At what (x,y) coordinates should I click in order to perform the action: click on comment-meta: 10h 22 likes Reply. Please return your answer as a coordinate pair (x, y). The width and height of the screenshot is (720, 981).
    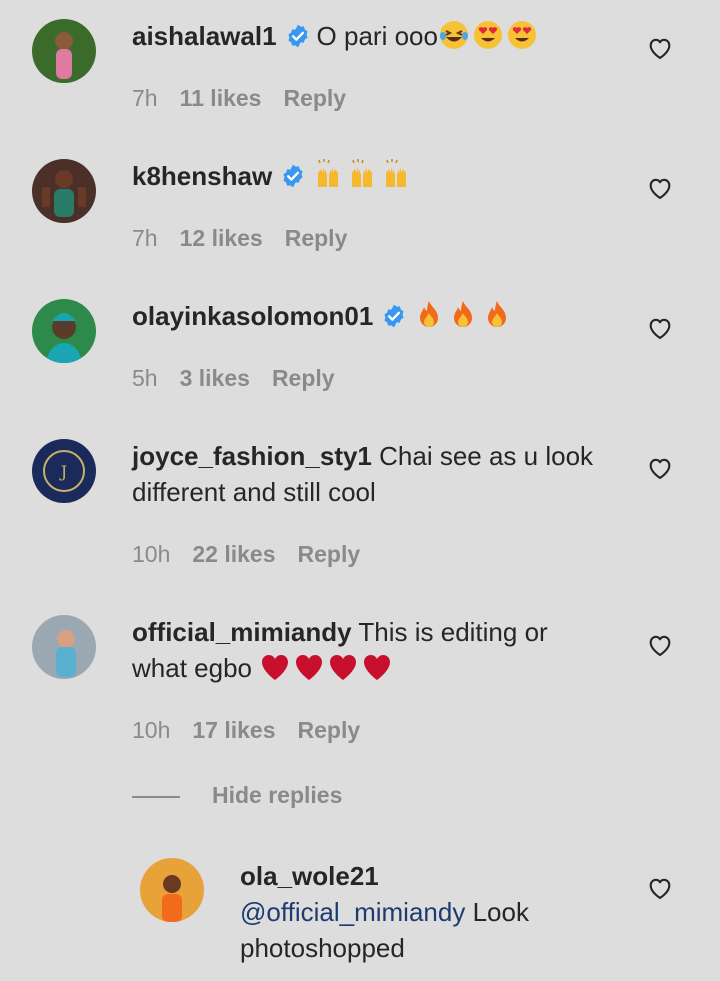
    Looking at the image, I should click on (257, 554).